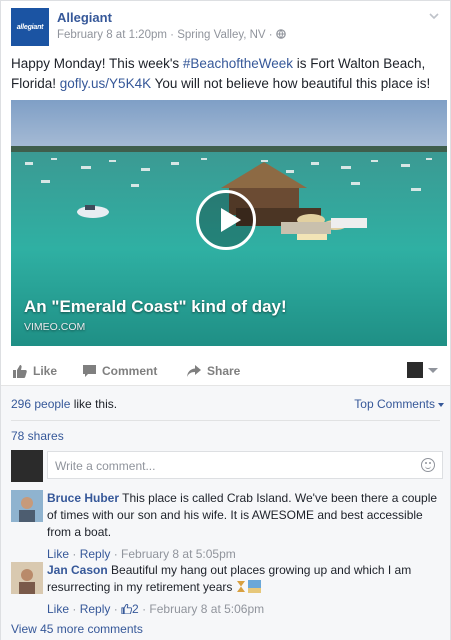  I want to click on comment-button: Comment, so click(120, 371).